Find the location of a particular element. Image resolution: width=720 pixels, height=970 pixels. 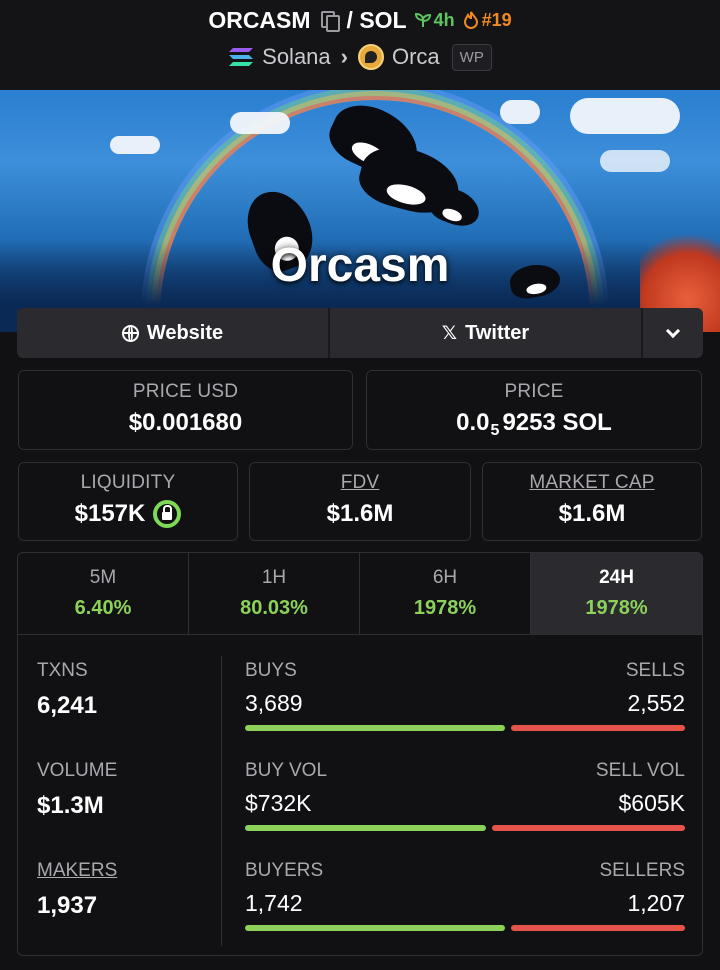

liquidity-value-row: $157K is located at coordinates (128, 514).